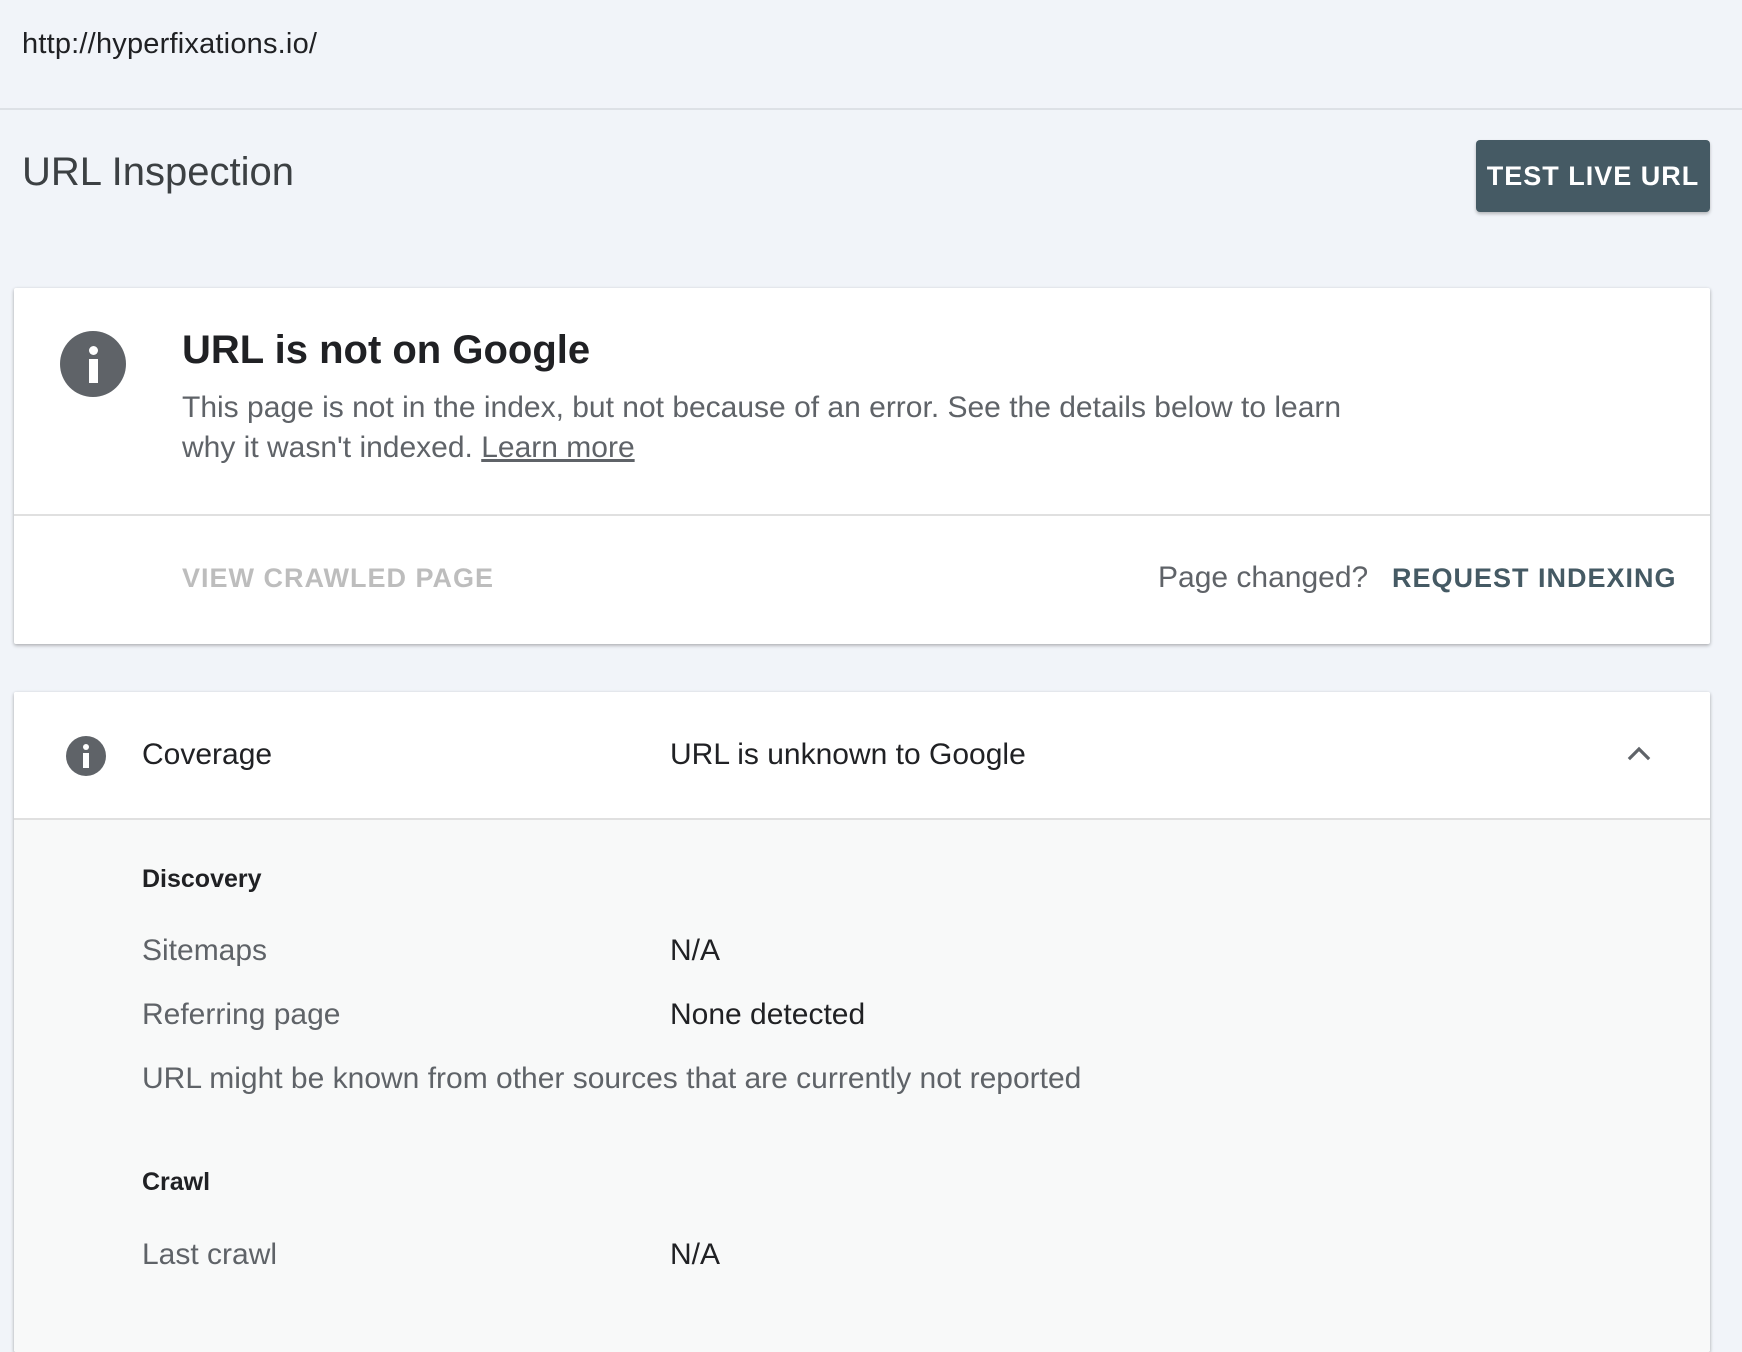 This screenshot has width=1742, height=1352. Describe the element at coordinates (205, 950) in the screenshot. I see `sitemaps-label: Sitemaps` at that location.